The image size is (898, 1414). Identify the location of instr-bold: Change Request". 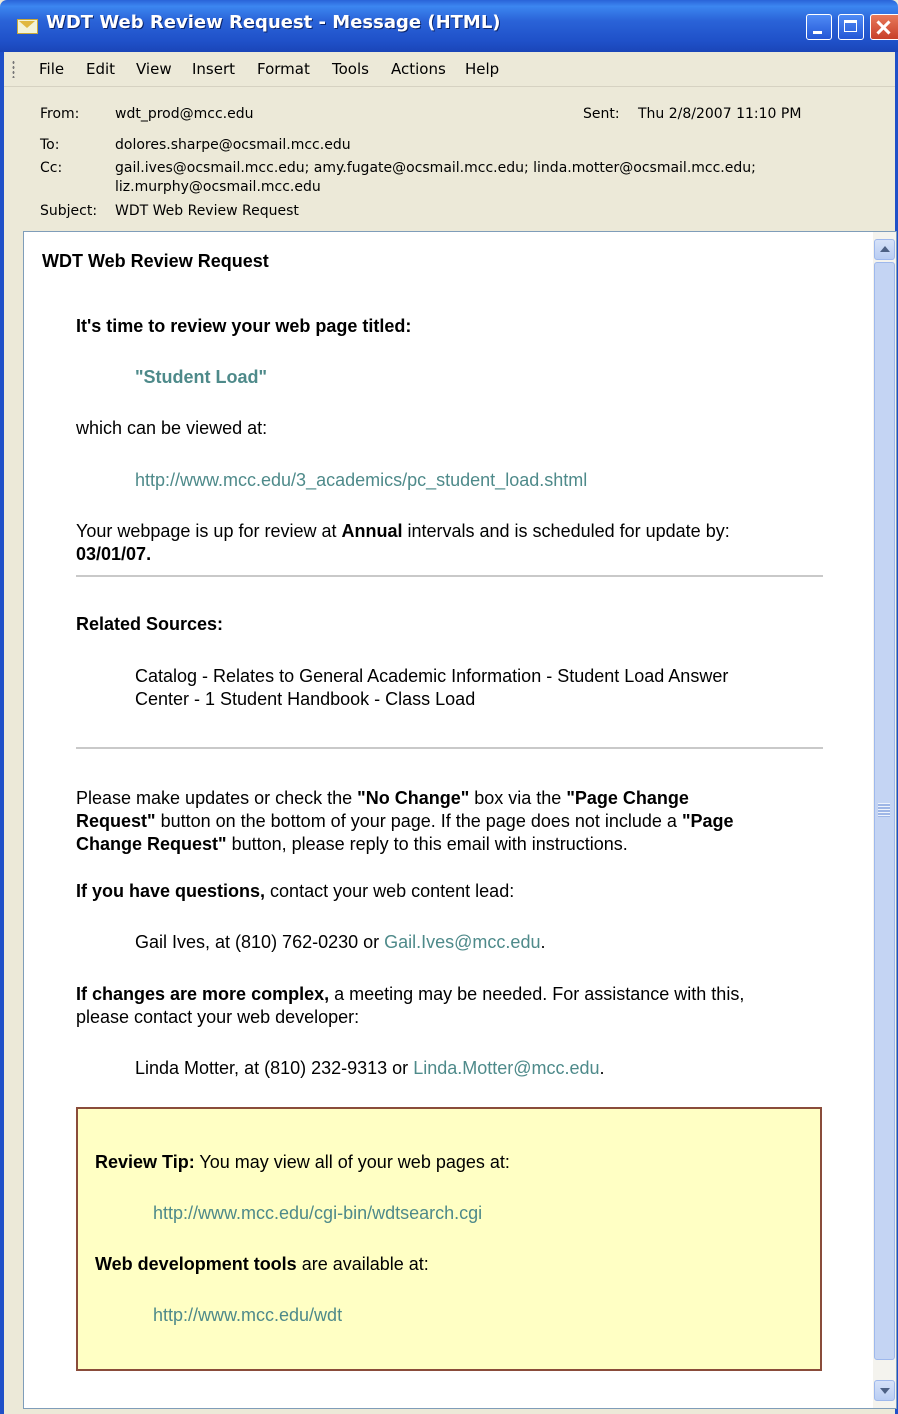
(151, 844).